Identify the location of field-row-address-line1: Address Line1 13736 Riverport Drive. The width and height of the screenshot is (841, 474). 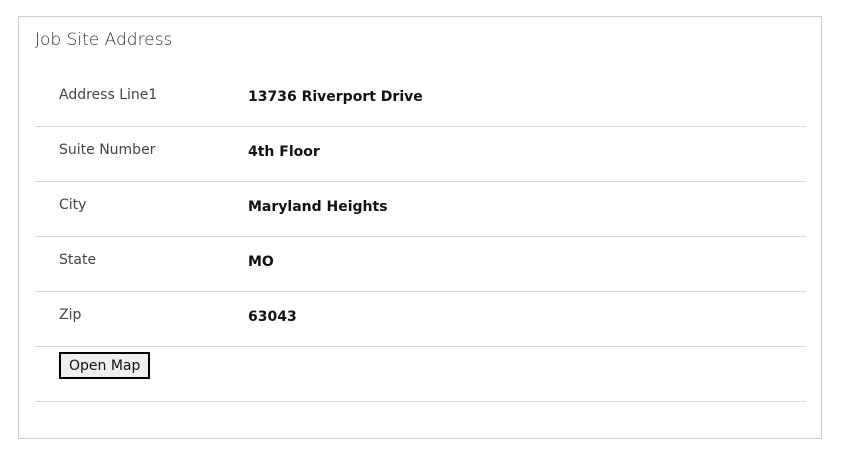
(420, 99).